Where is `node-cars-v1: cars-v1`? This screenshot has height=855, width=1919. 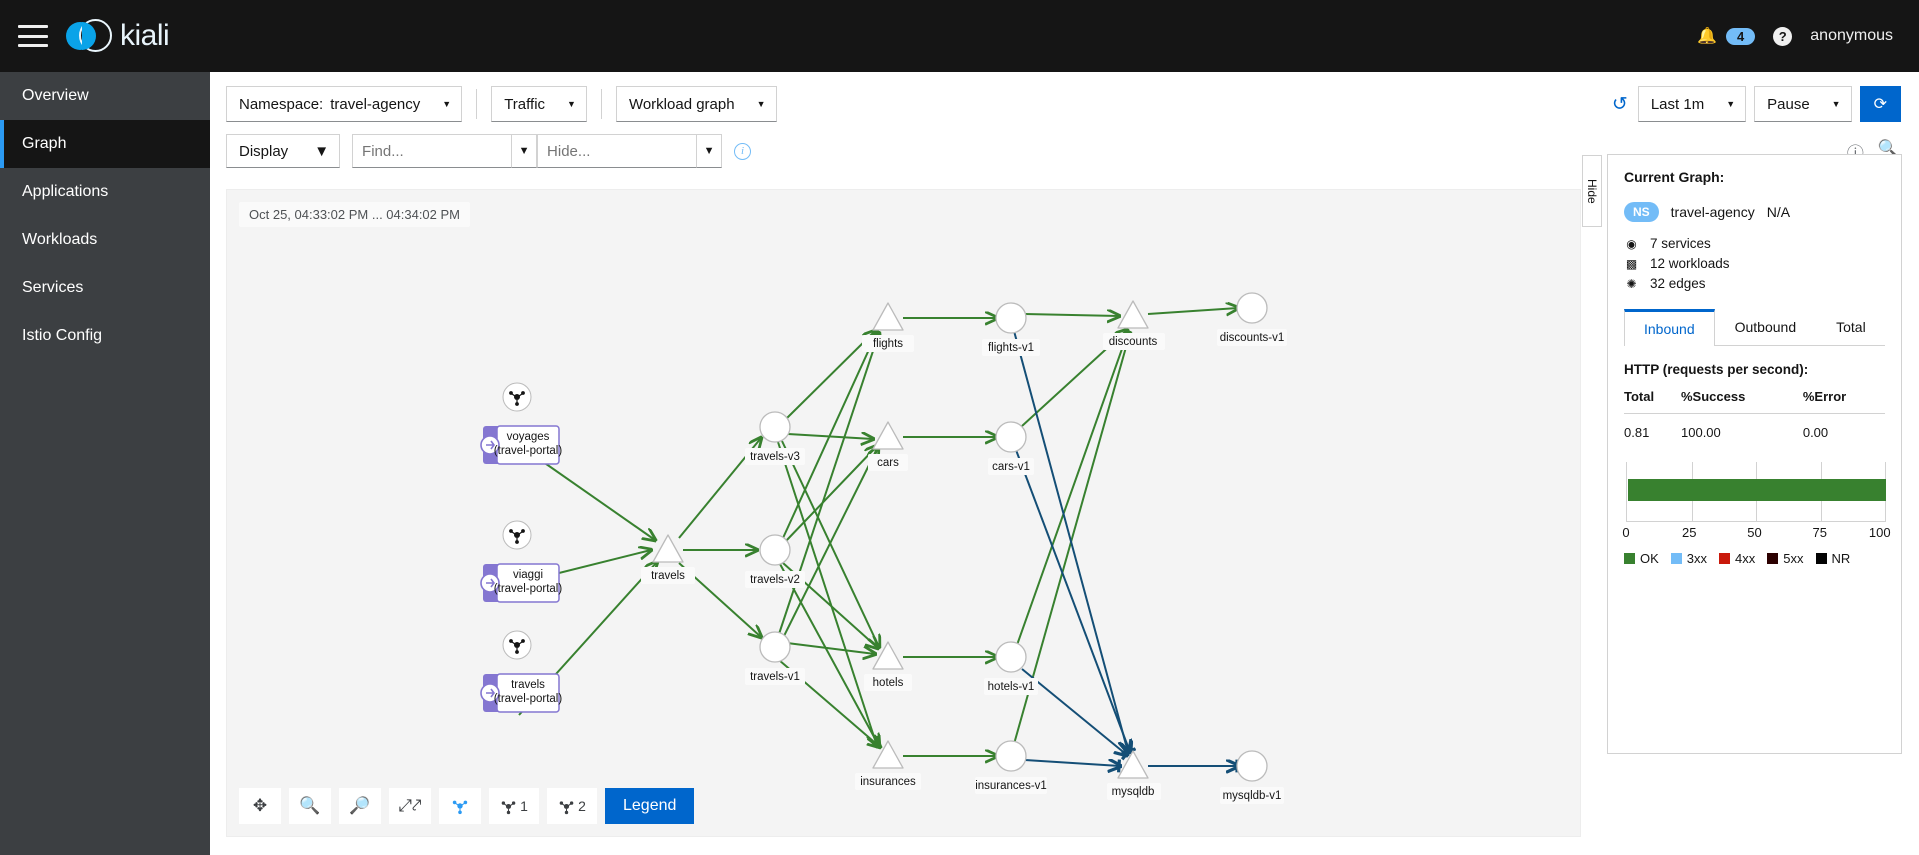 node-cars-v1: cars-v1 is located at coordinates (1011, 448).